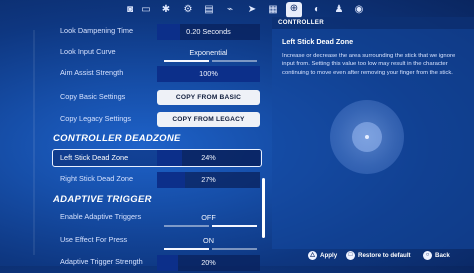 Image resolution: width=474 pixels, height=273 pixels. What do you see at coordinates (263, 208) in the screenshot?
I see `scrollbar-thumb` at bounding box center [263, 208].